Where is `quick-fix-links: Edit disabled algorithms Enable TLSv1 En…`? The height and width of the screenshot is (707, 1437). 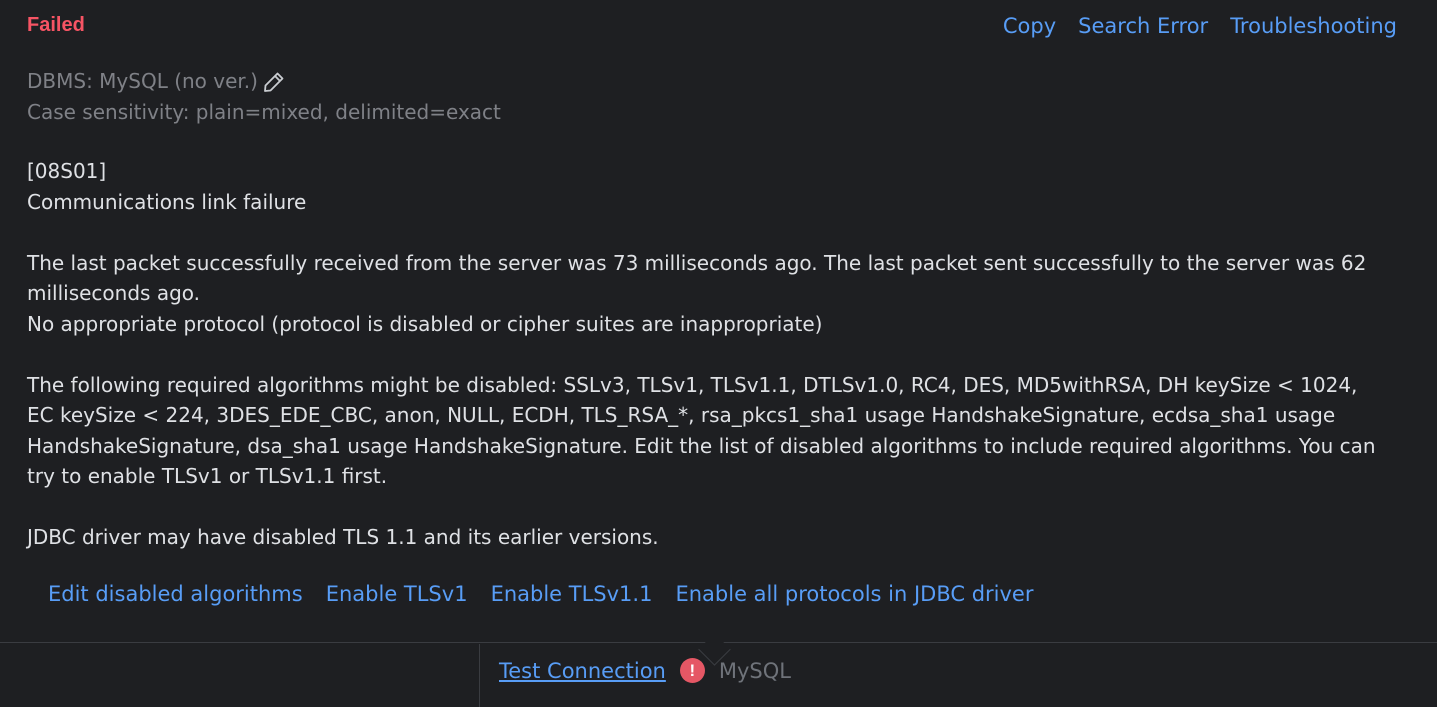 quick-fix-links: Edit disabled algorithms Enable TLSv1 En… is located at coordinates (541, 594).